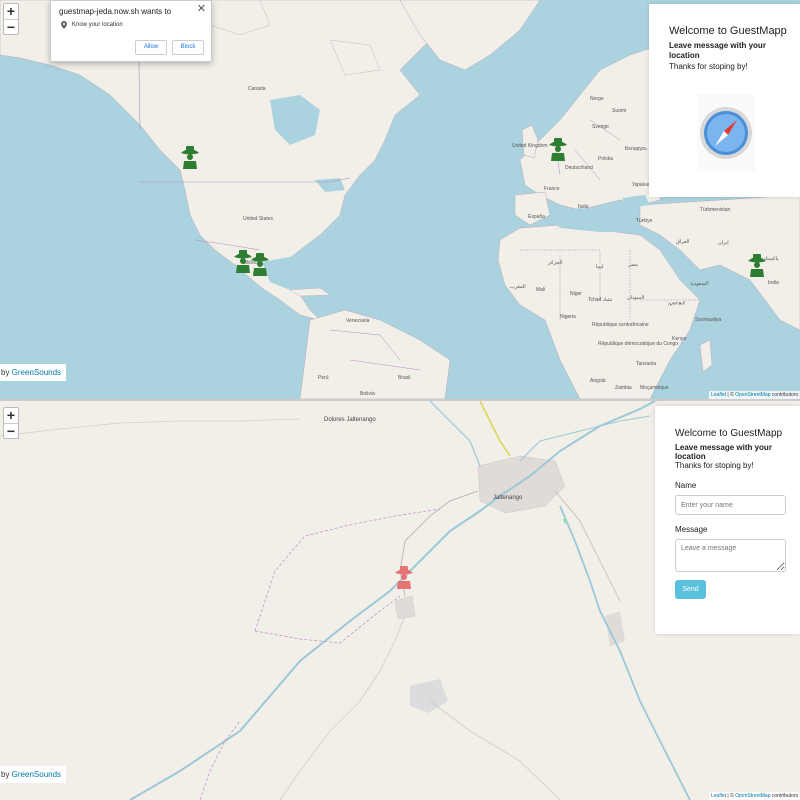 This screenshot has width=800, height=800. What do you see at coordinates (97, 25) in the screenshot?
I see `prompt-permission-text: Know your location` at bounding box center [97, 25].